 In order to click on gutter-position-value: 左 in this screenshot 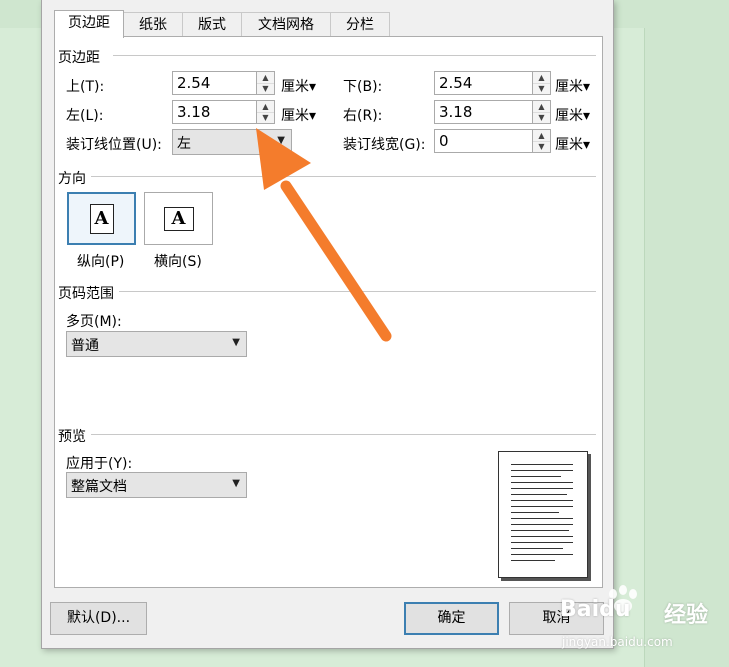, I will do `click(184, 144)`.